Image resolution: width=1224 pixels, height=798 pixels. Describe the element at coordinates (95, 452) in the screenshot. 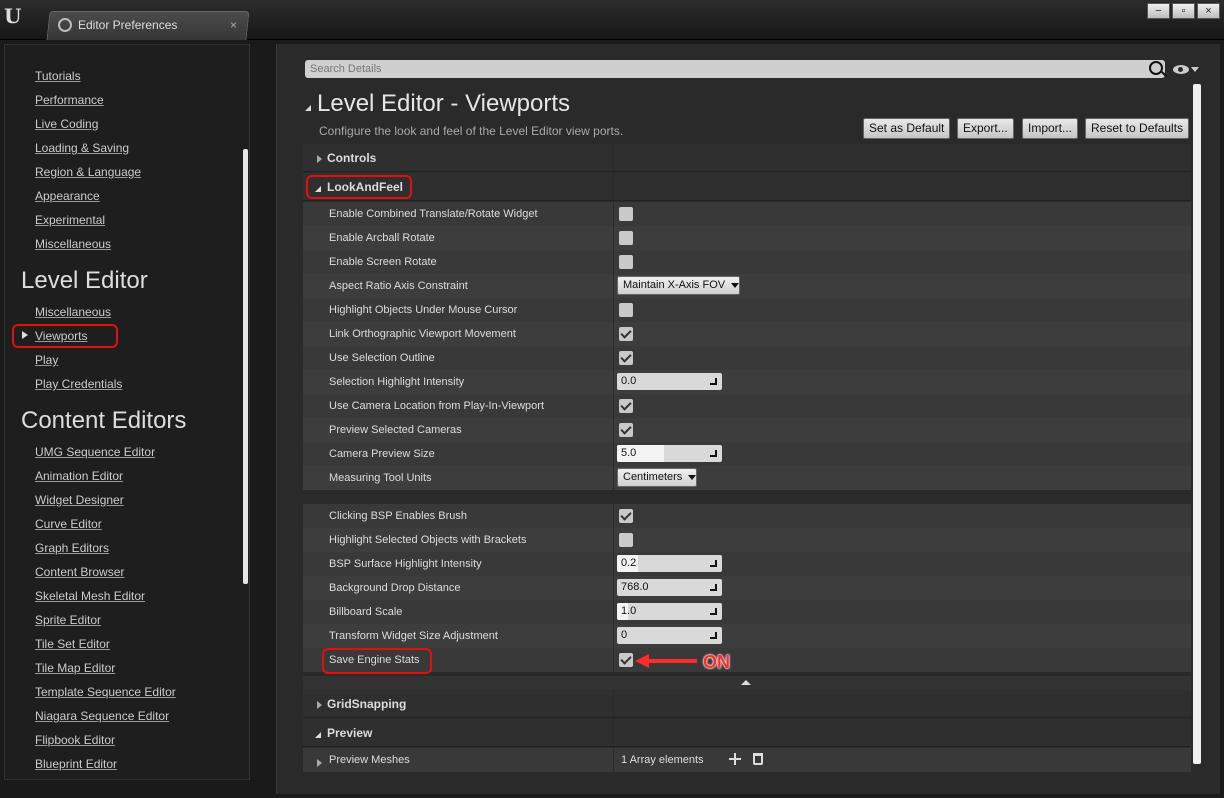

I see `nav-item-umg: UMG Sequence Editor` at that location.